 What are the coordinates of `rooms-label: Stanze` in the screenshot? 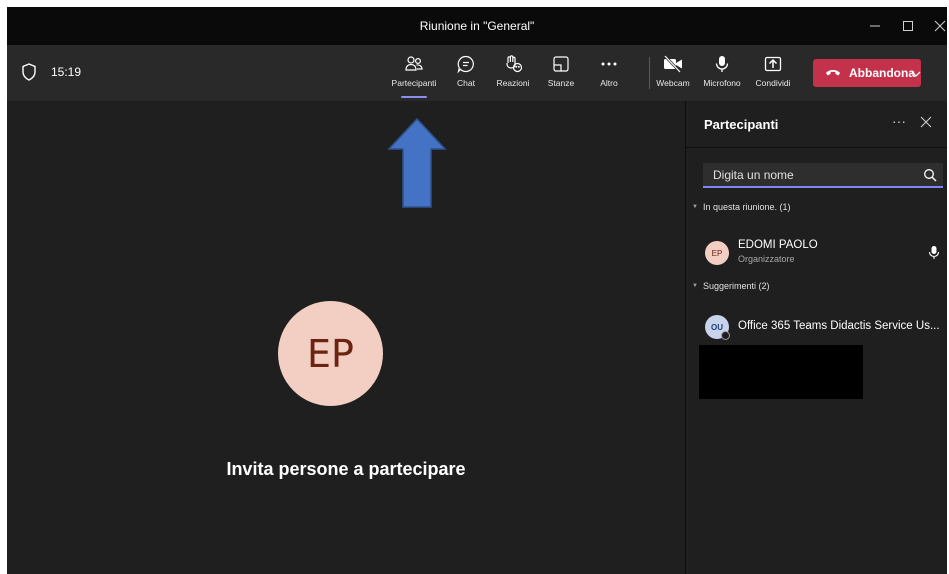 It's located at (561, 83).